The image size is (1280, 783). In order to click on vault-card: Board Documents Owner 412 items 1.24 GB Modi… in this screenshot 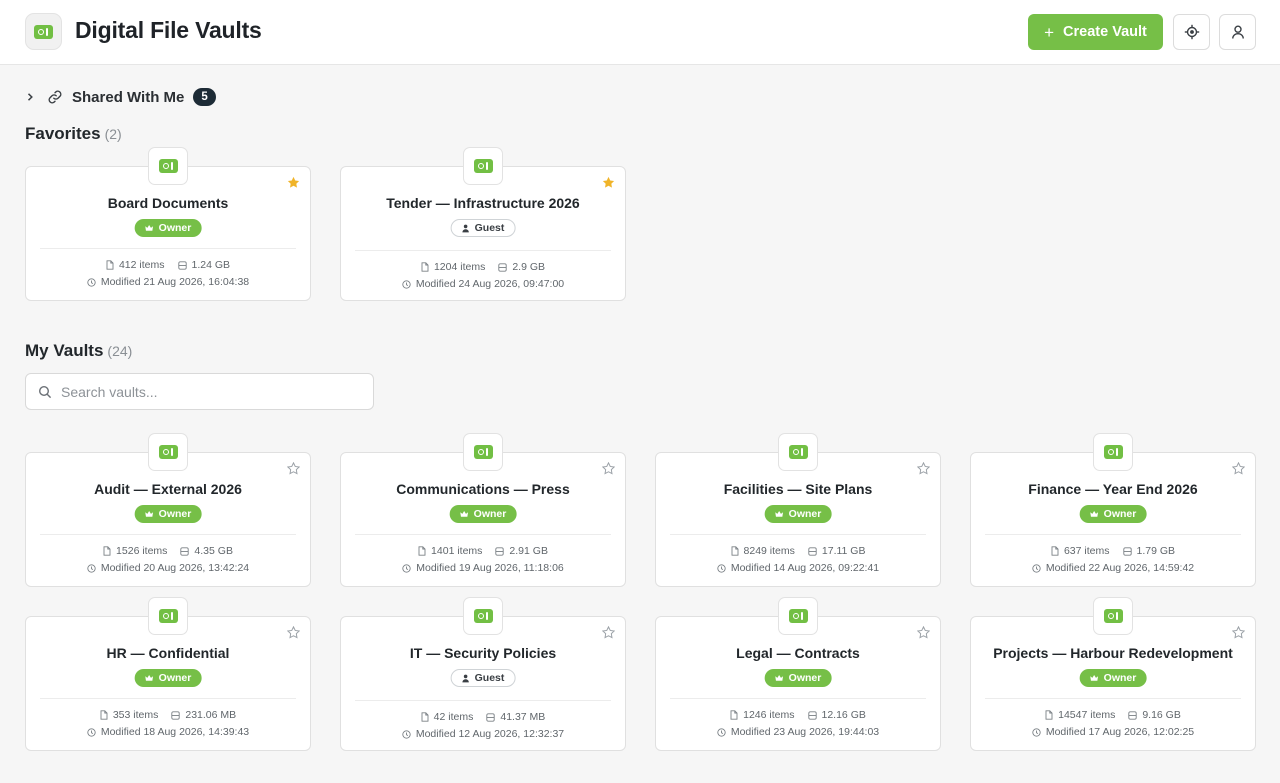, I will do `click(168, 224)`.